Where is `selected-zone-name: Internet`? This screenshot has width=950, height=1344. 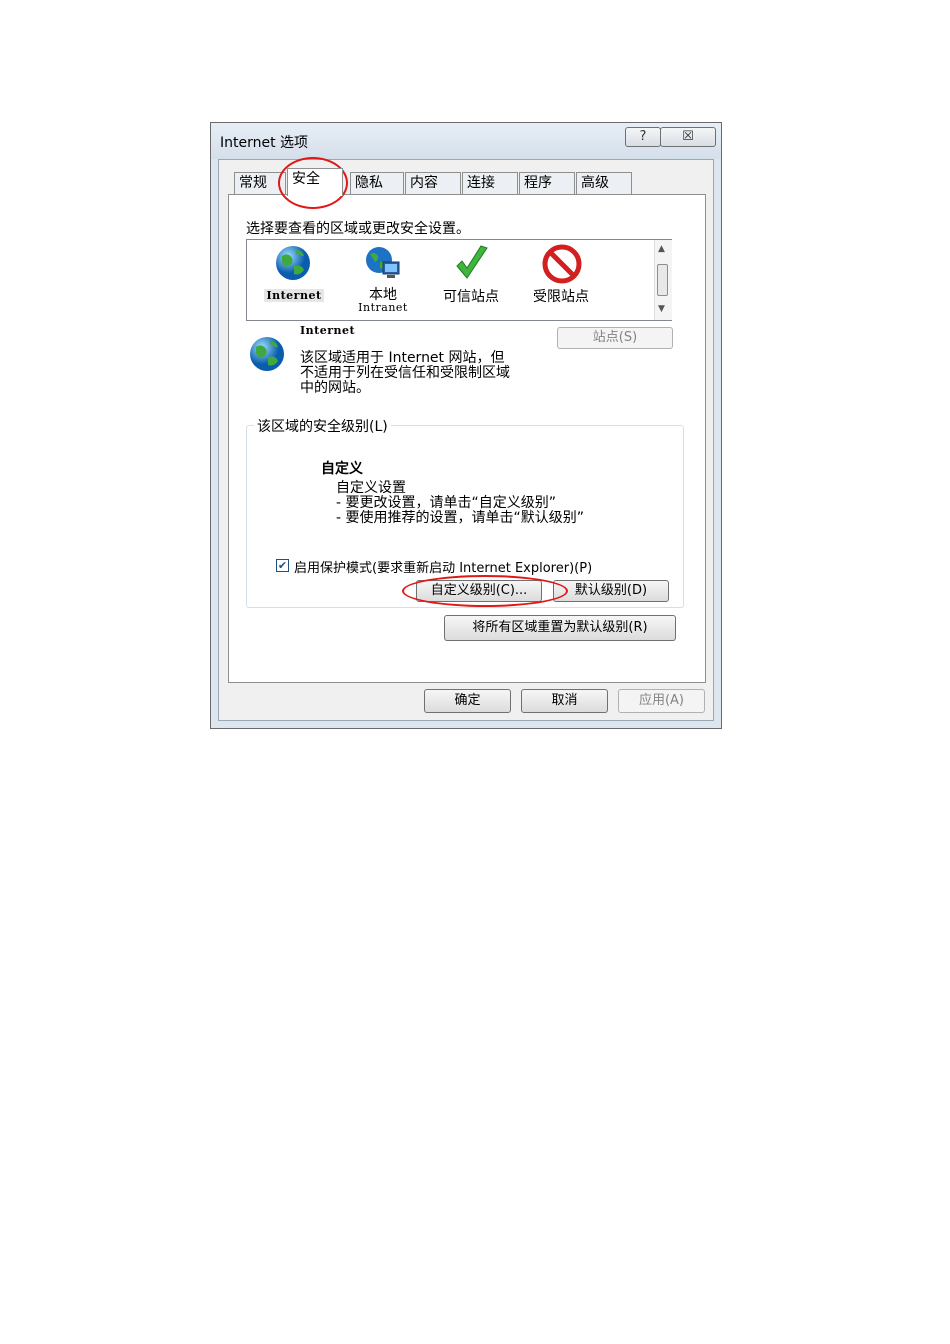
selected-zone-name: Internet is located at coordinates (328, 330).